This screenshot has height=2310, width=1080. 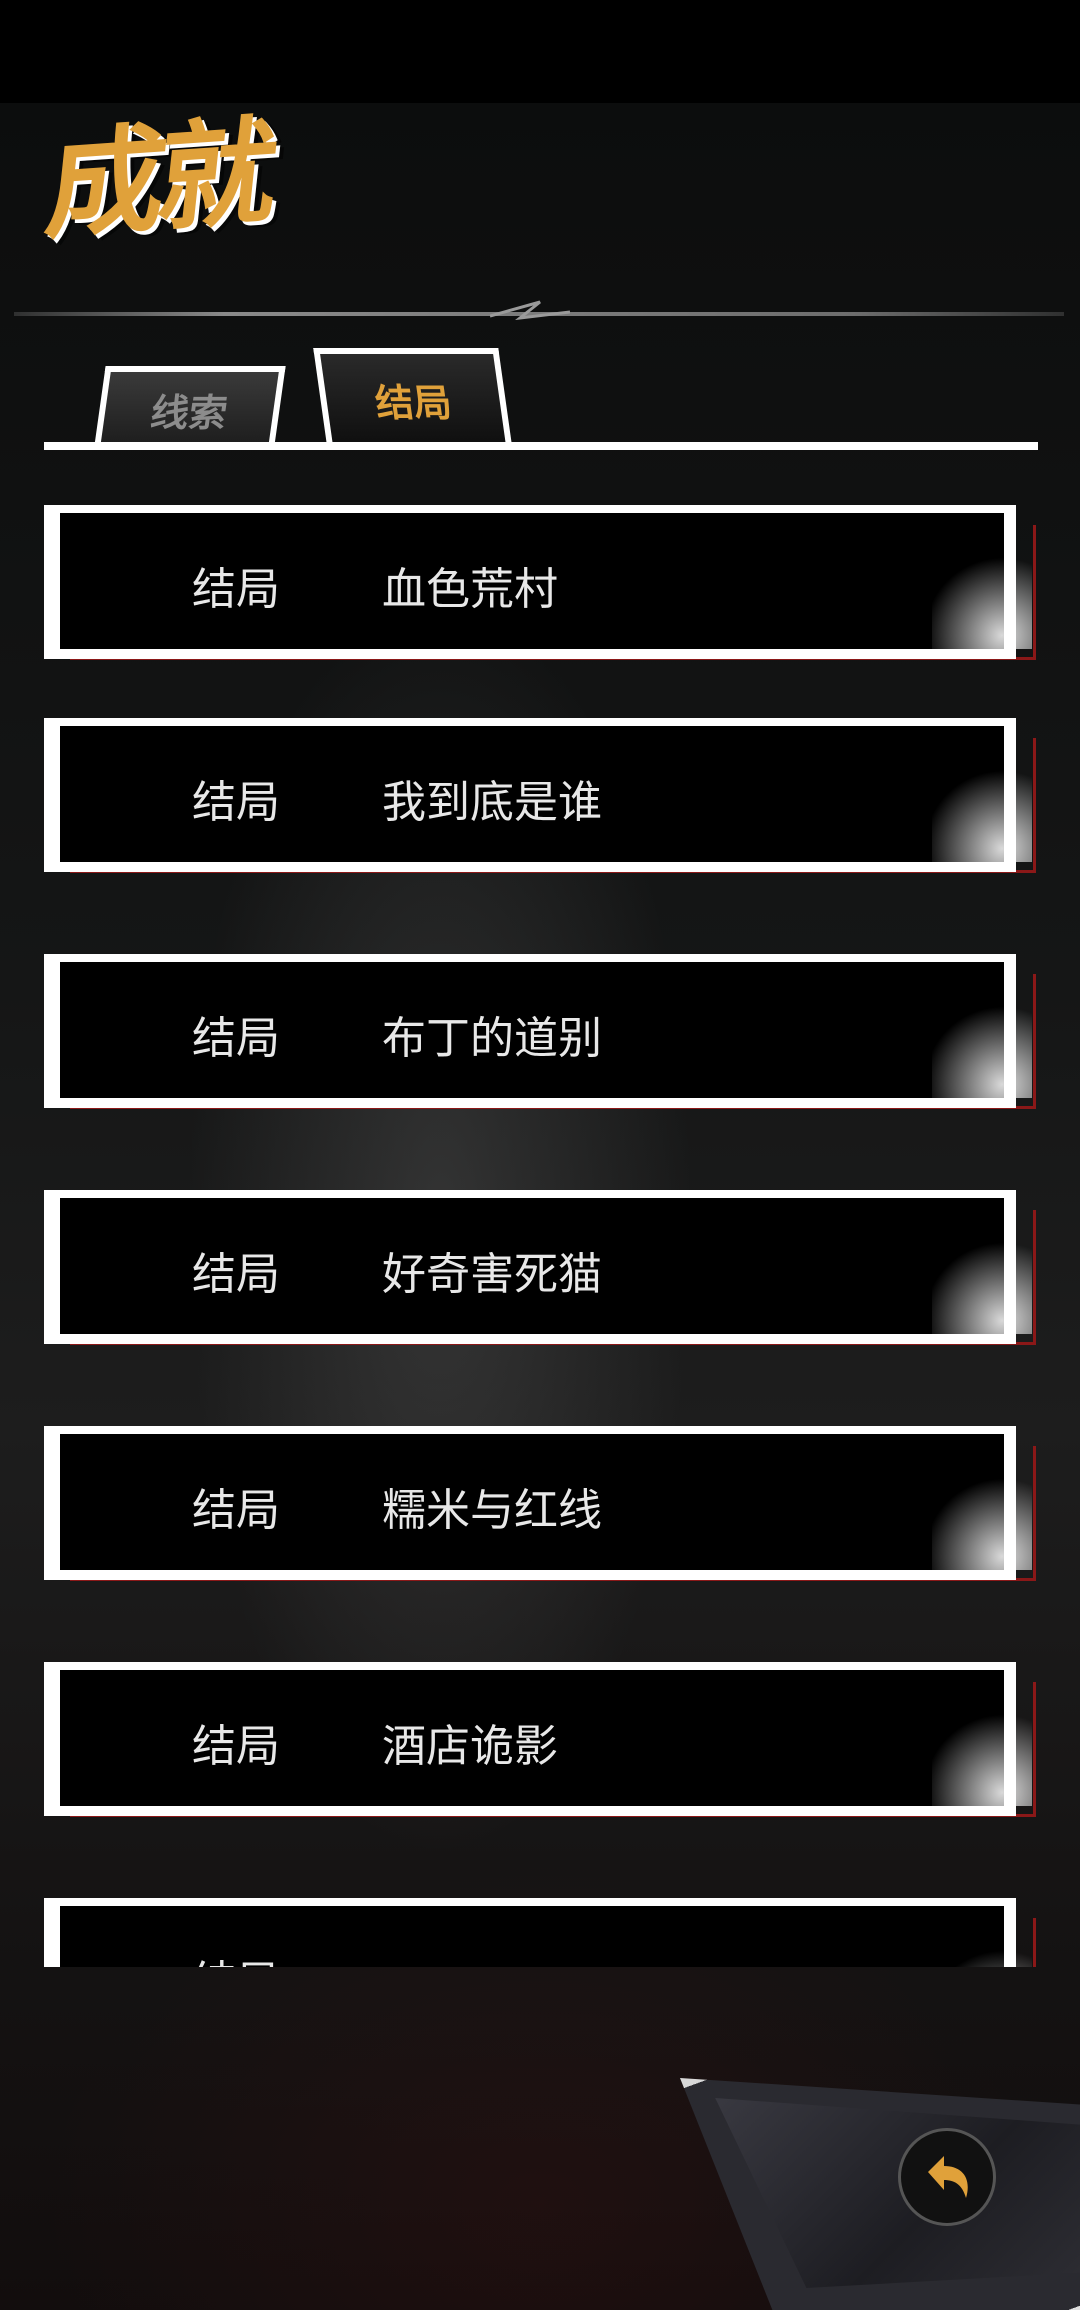 I want to click on tab-clues-label: 线索, so click(x=189, y=412).